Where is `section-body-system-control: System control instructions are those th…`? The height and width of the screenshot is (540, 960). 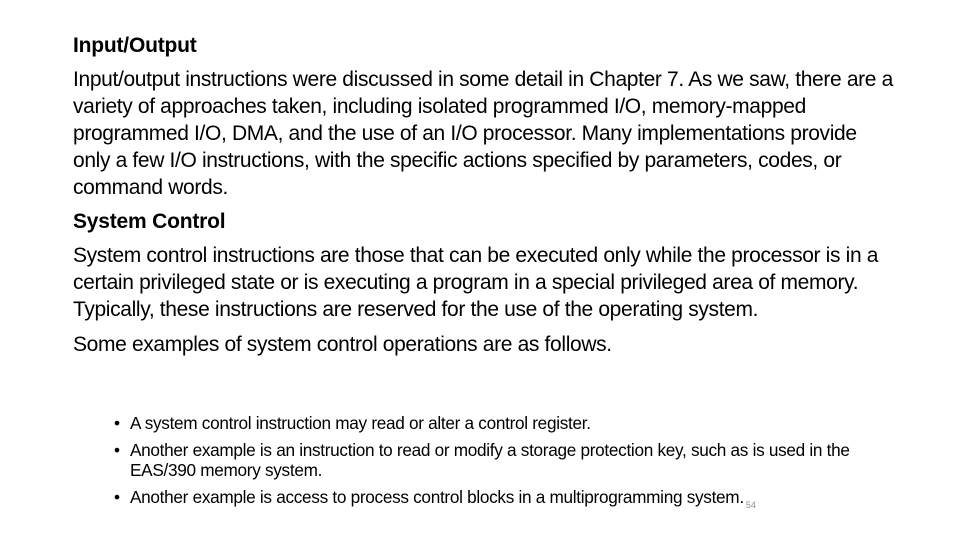 section-body-system-control: System control instructions are those th… is located at coordinates (476, 282).